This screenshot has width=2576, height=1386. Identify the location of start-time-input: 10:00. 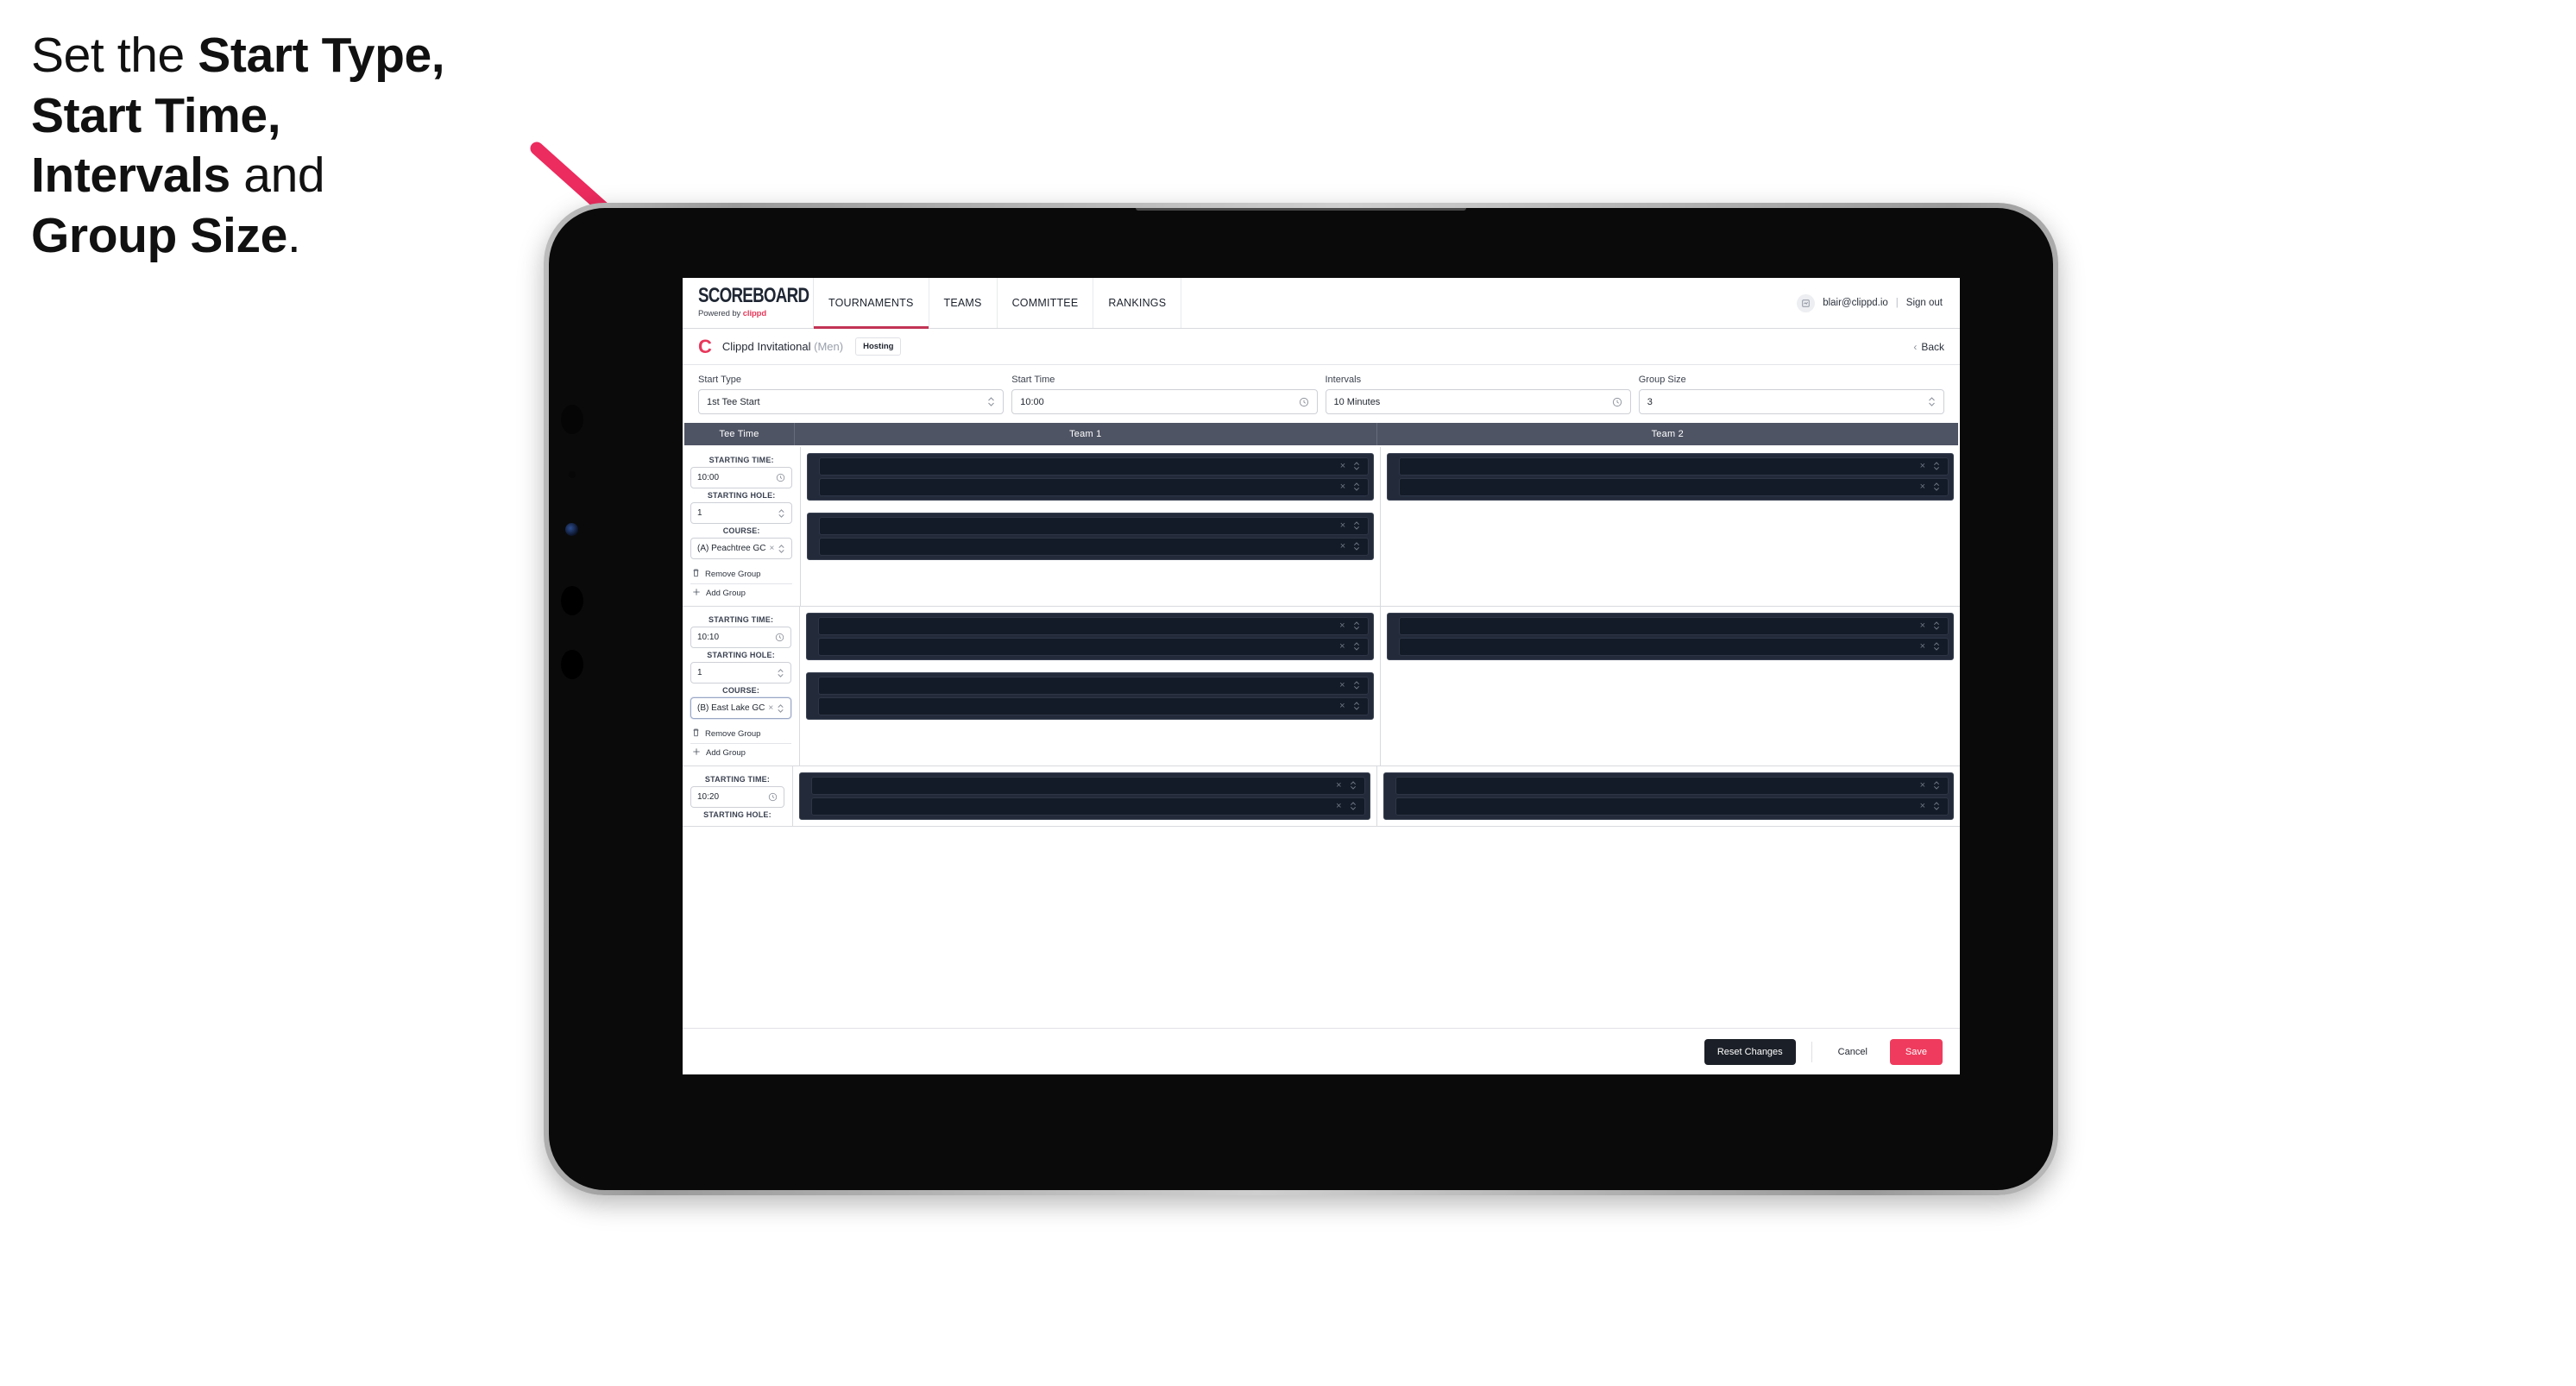
(1165, 402).